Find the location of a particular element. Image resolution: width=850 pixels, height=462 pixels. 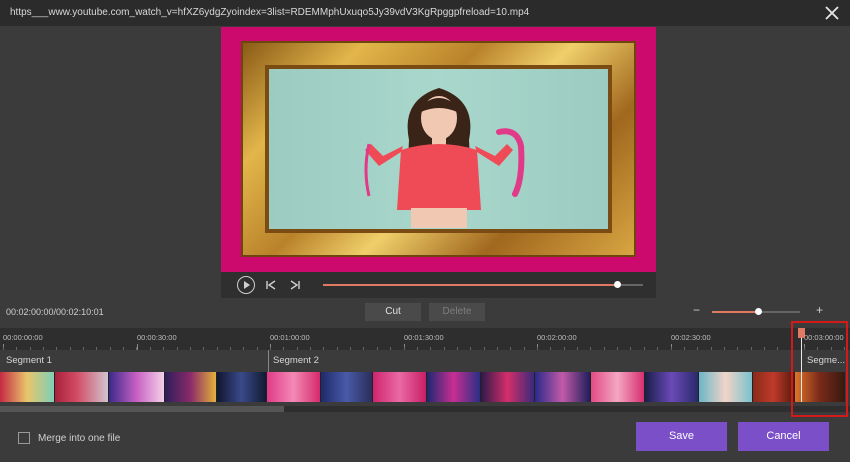

ruler-tick-label: 00:01:30:00 is located at coordinates (424, 337).